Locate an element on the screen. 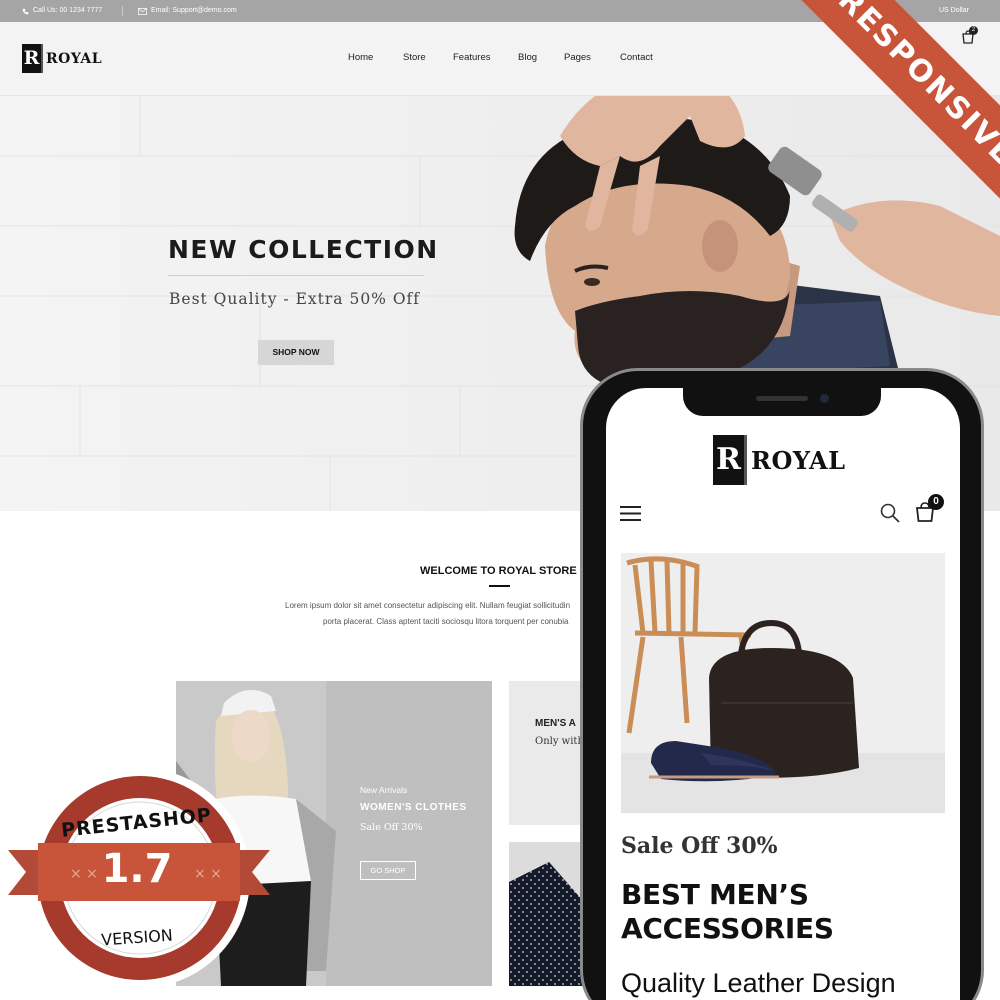 This screenshot has height=1000, width=1000. phone-icon is located at coordinates (25, 11).